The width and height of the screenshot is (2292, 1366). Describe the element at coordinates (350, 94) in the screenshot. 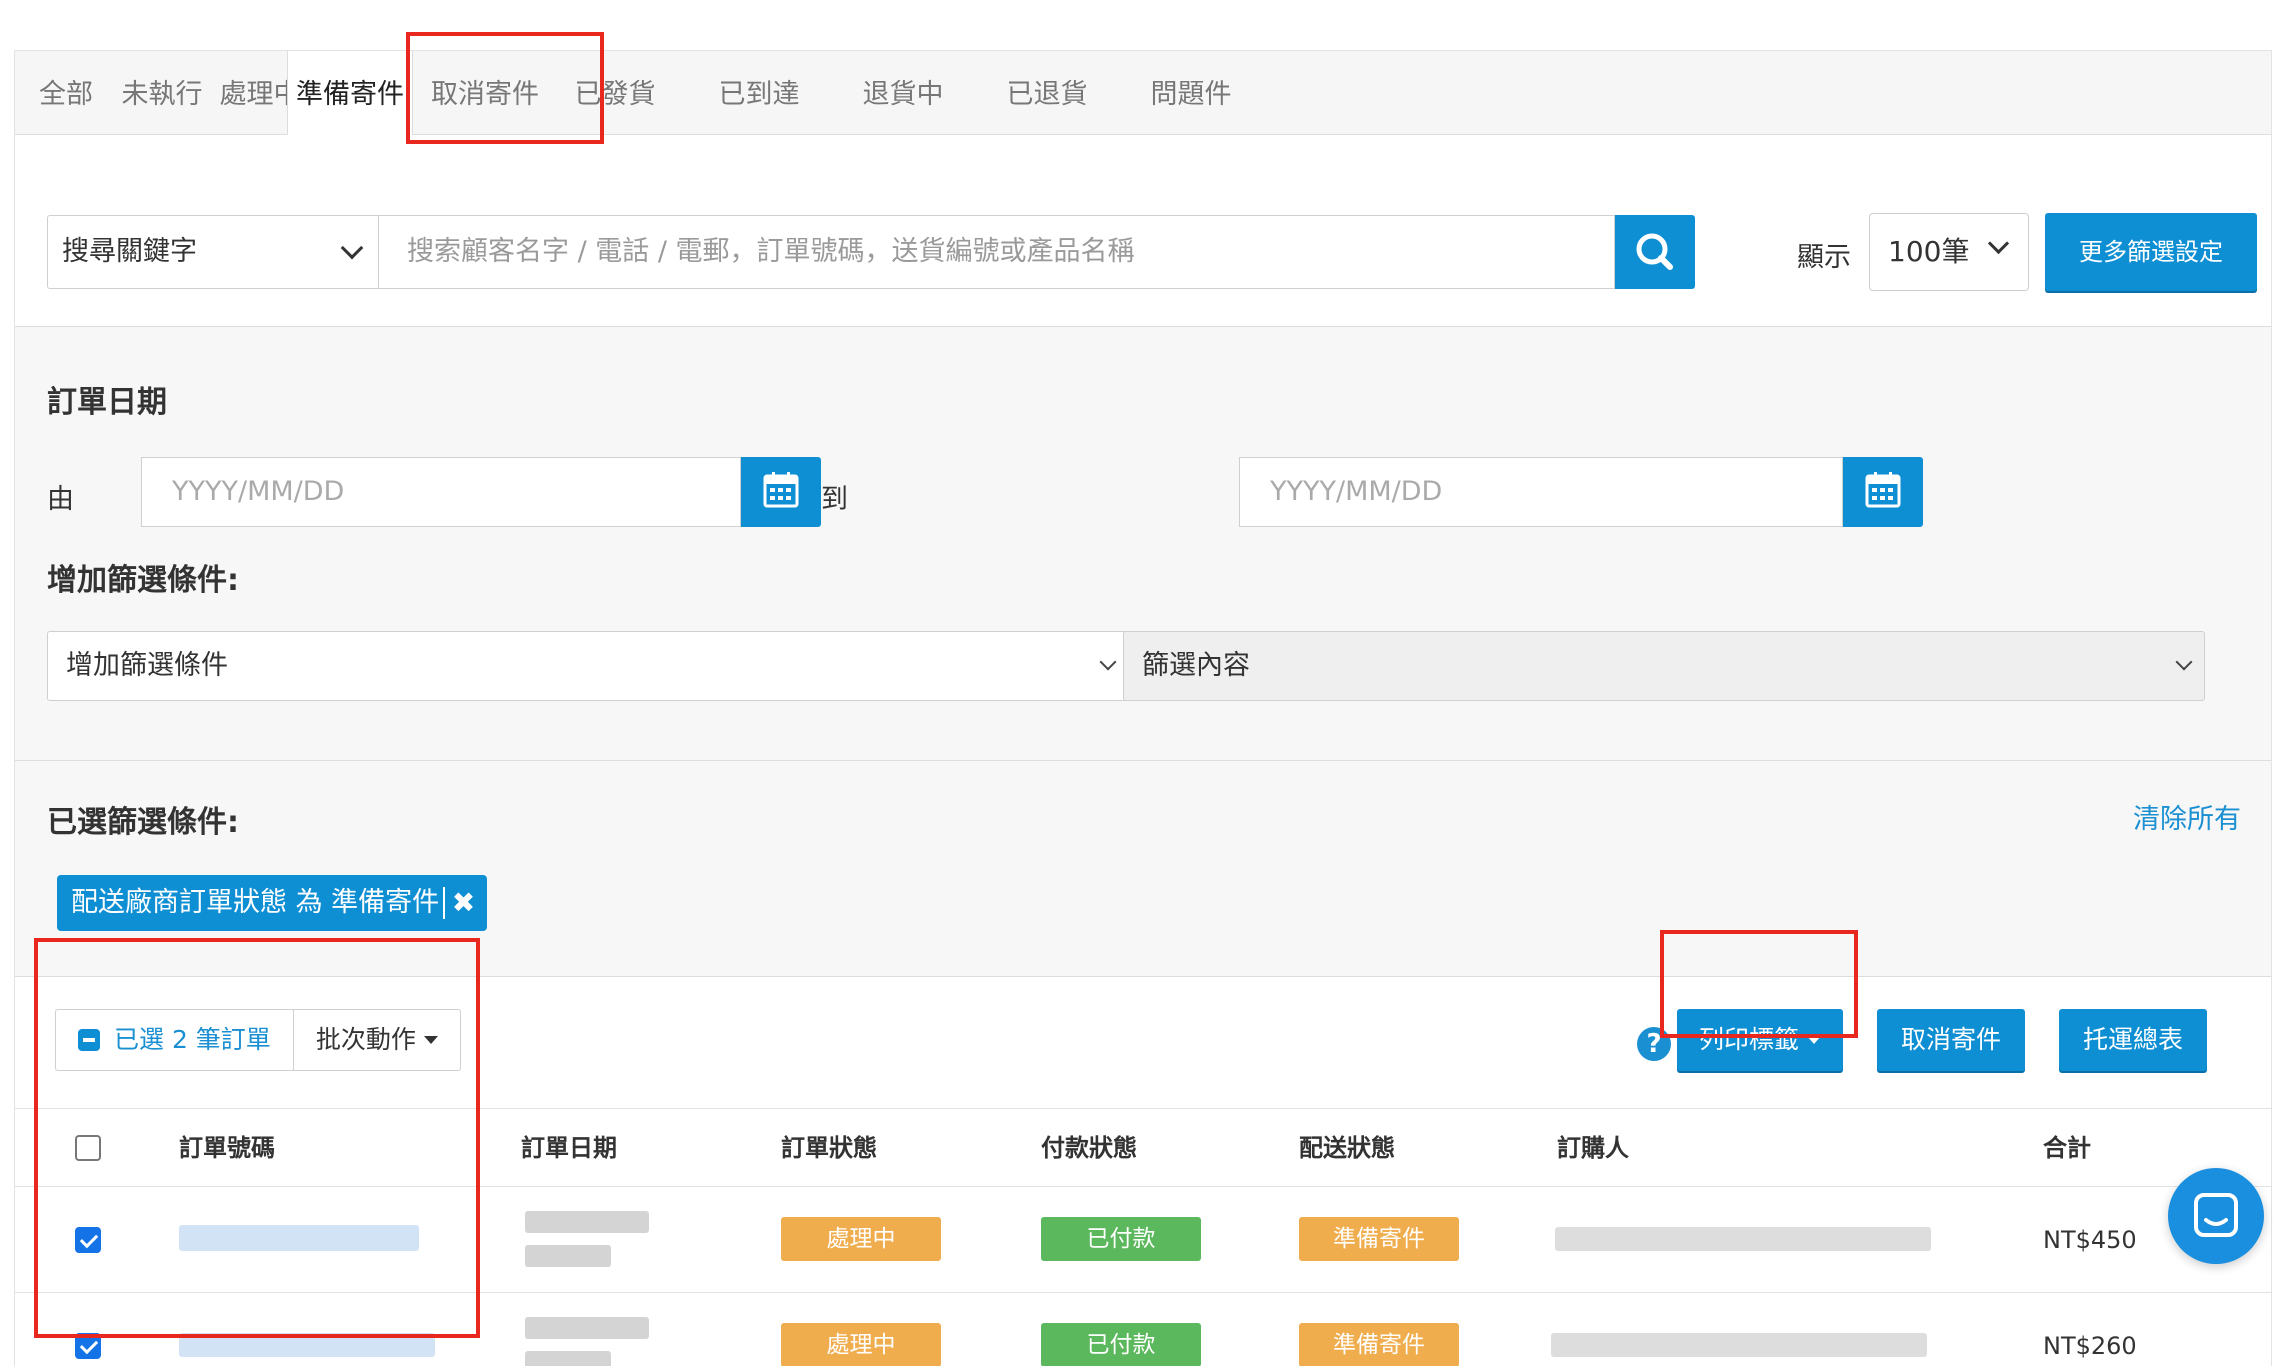

I see `tab-ready-to-ship: 準備寄件` at that location.